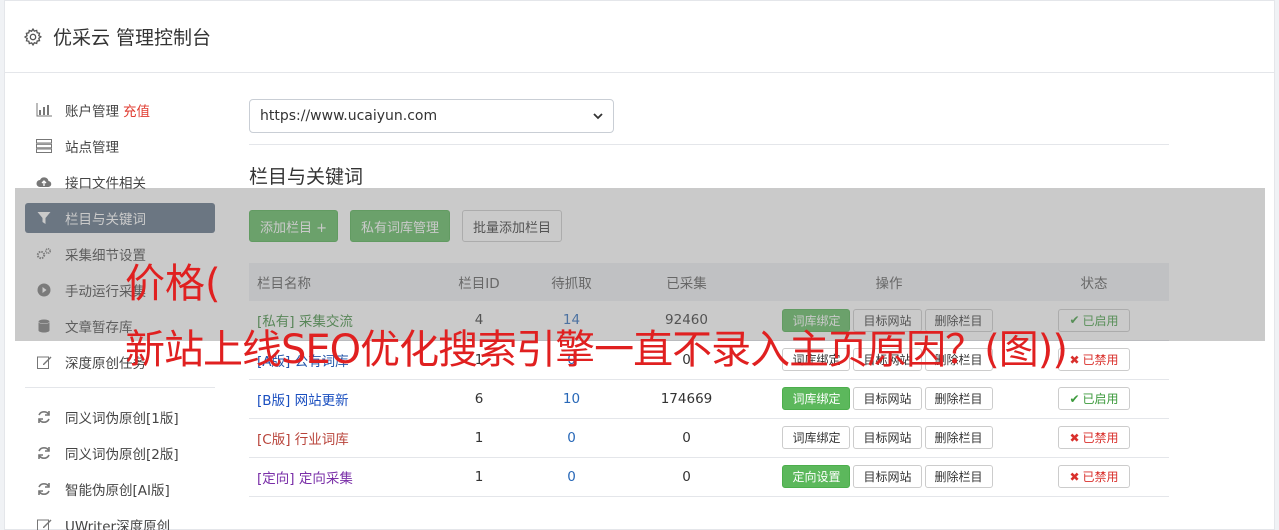 Image resolution: width=1279 pixels, height=530 pixels. I want to click on sidebar-item-label: 账户管理, so click(92, 112).